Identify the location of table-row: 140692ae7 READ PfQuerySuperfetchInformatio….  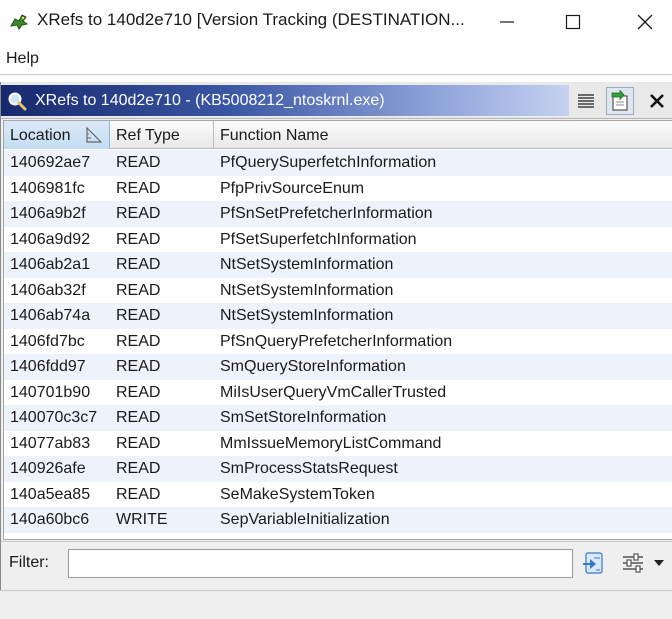
(338, 163).